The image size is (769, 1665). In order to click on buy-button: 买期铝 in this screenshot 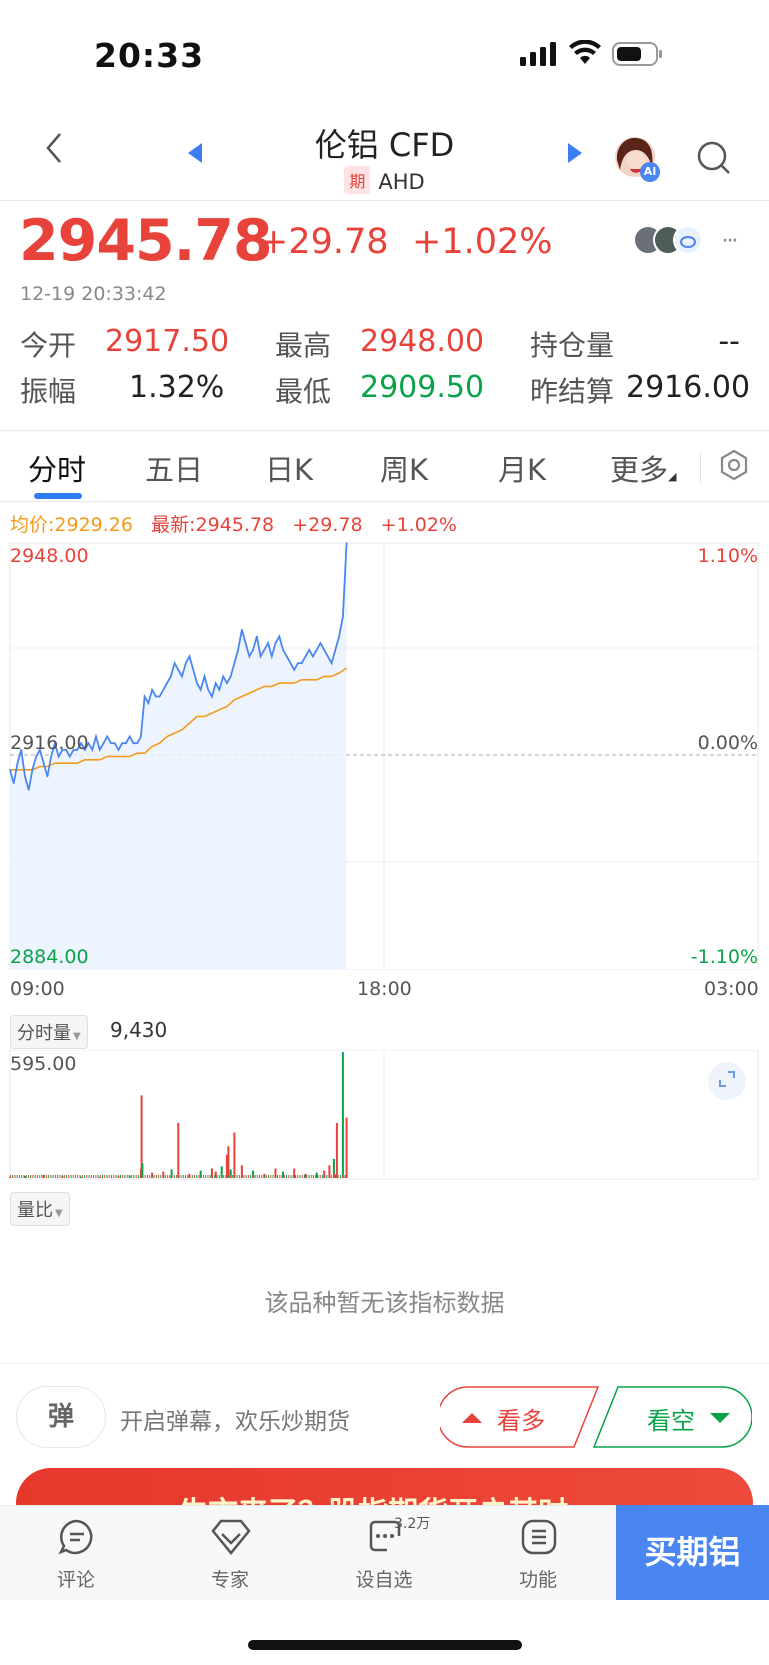, I will do `click(692, 1552)`.